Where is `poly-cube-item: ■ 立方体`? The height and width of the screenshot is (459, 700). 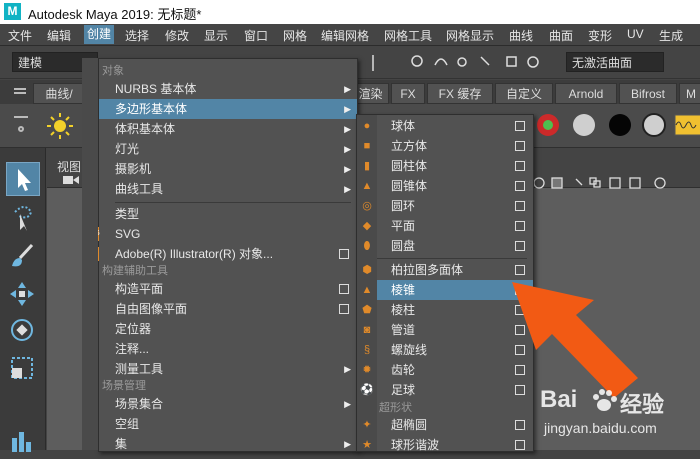
poly-cube-item: ■ 立方体 is located at coordinates (445, 146).